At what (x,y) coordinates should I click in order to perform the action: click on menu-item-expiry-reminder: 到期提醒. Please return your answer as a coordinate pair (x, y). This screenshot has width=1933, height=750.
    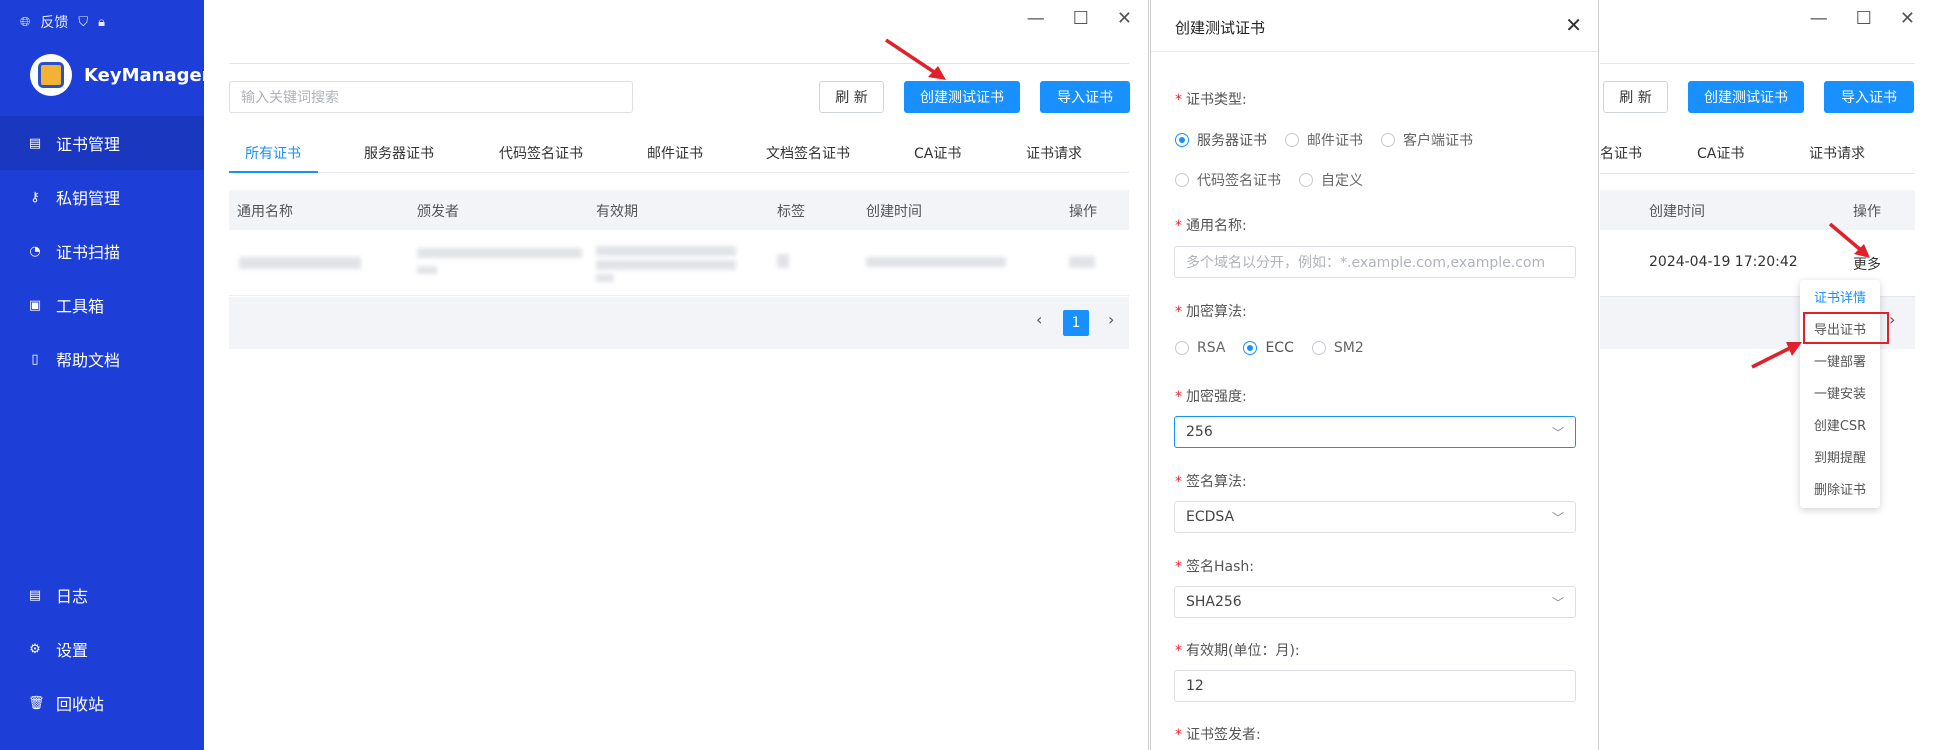
    Looking at the image, I should click on (1840, 456).